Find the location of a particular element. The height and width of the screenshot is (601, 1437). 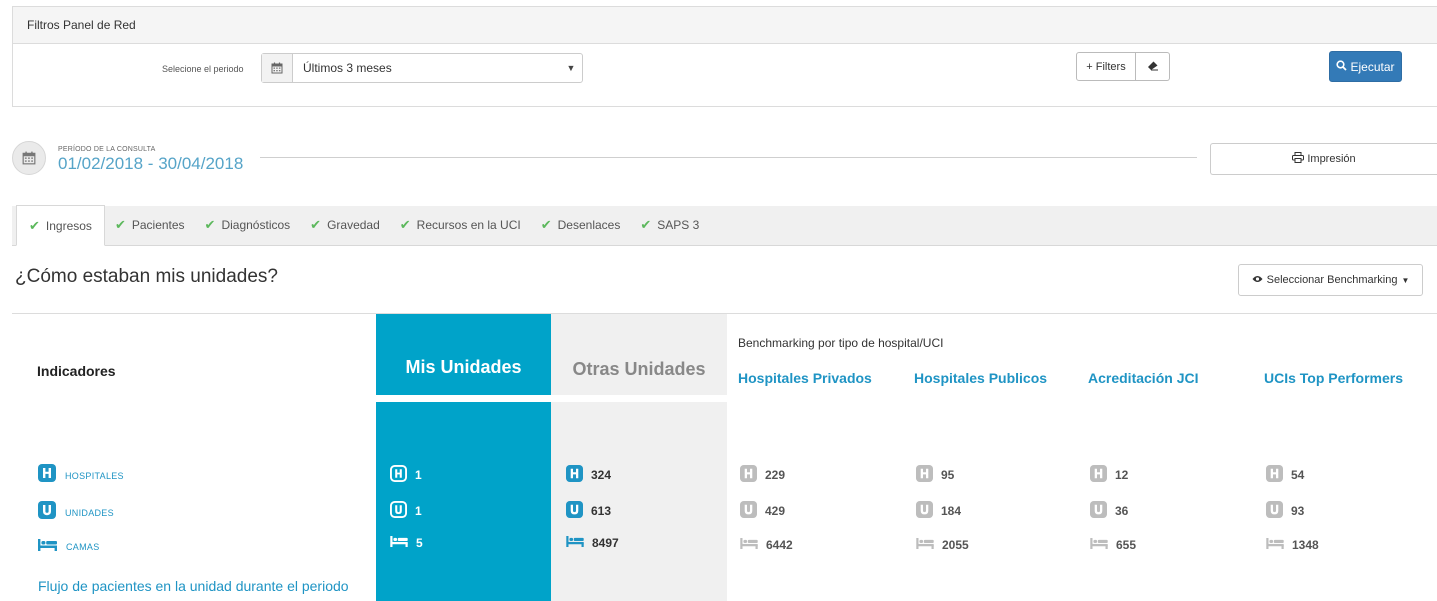

tab-label: Pacientes is located at coordinates (158, 225).